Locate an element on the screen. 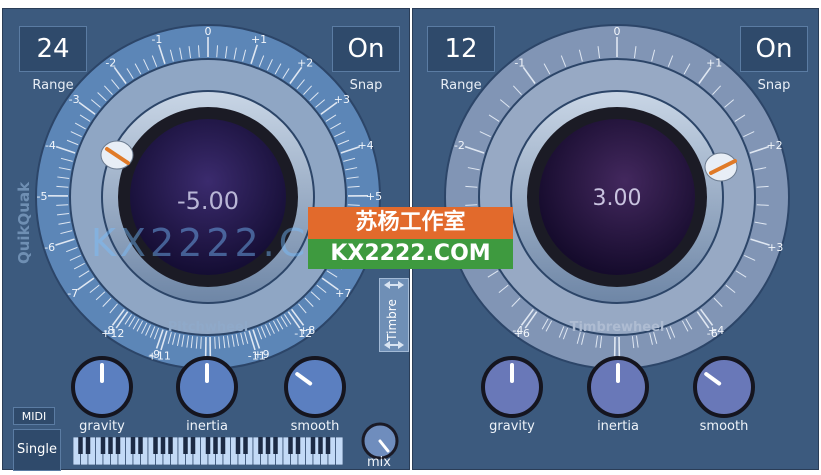 This screenshot has width=821, height=475. mix-label: mix is located at coordinates (379, 462).